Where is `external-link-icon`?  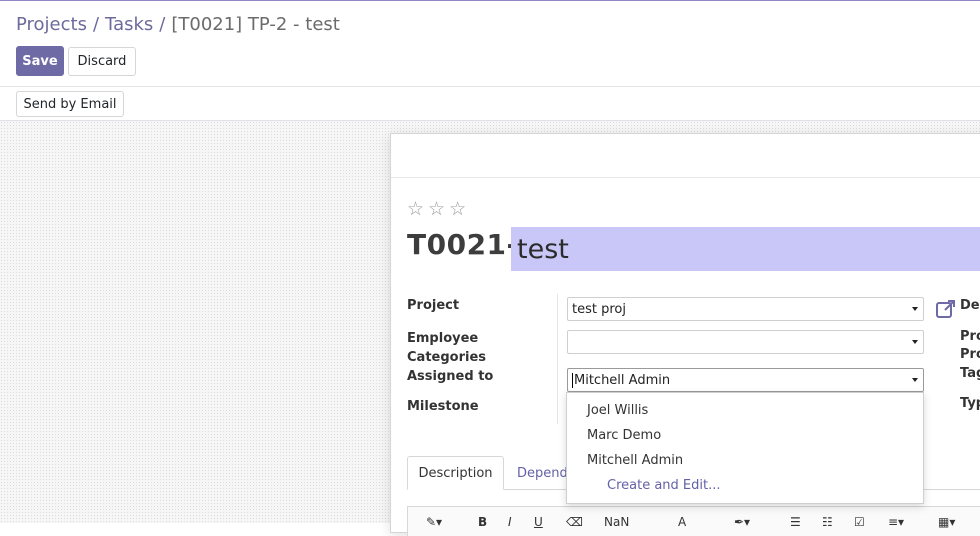 external-link-icon is located at coordinates (946, 309).